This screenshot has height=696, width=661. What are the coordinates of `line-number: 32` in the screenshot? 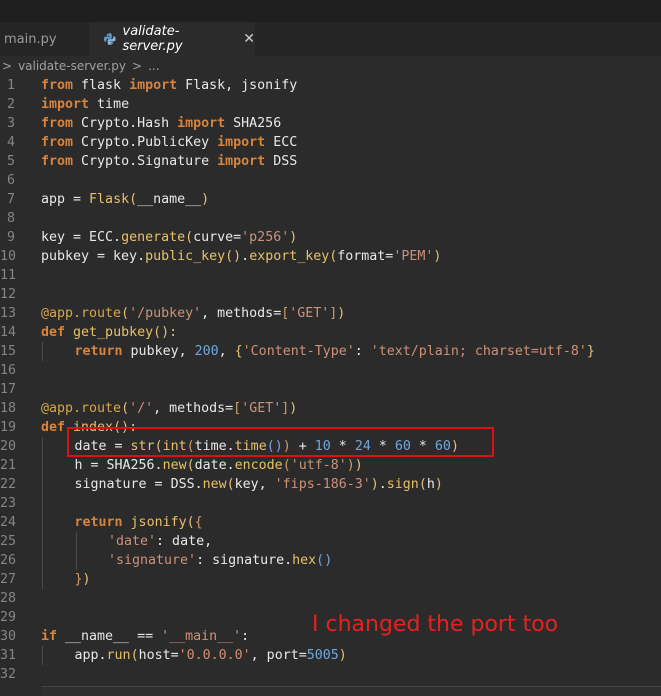 It's located at (8, 674).